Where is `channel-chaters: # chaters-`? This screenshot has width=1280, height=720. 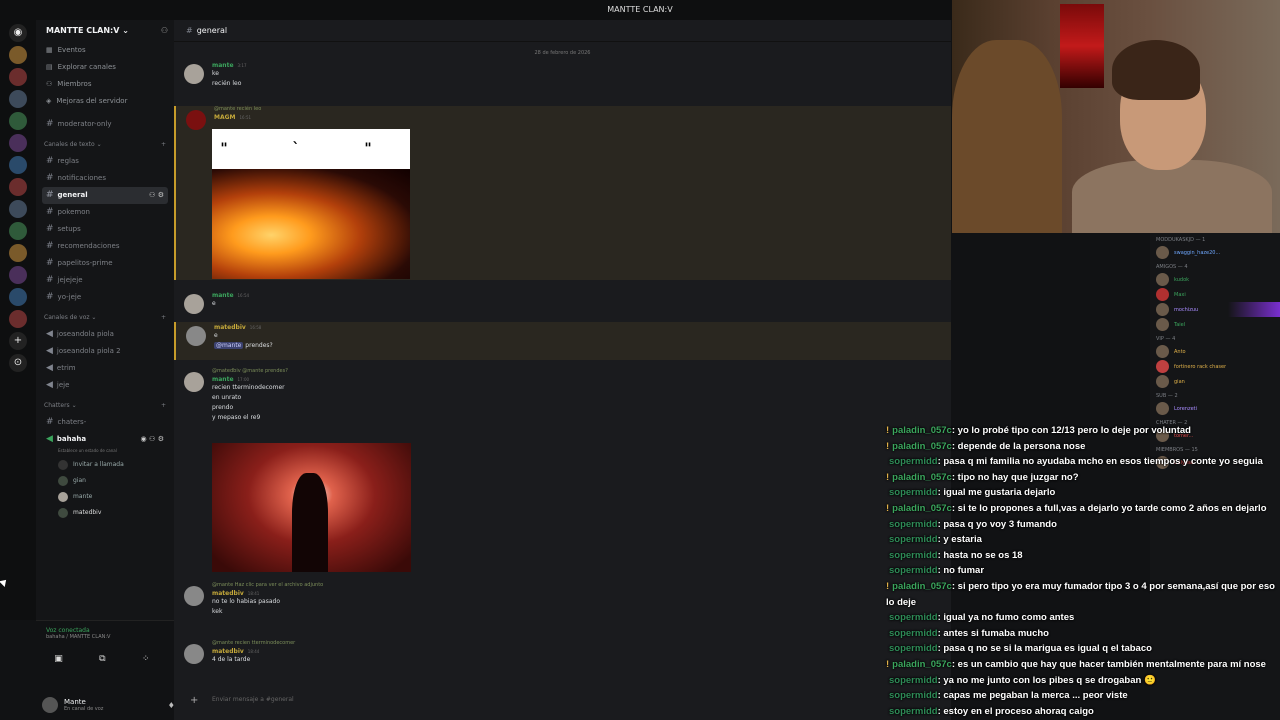 channel-chaters: # chaters- is located at coordinates (105, 422).